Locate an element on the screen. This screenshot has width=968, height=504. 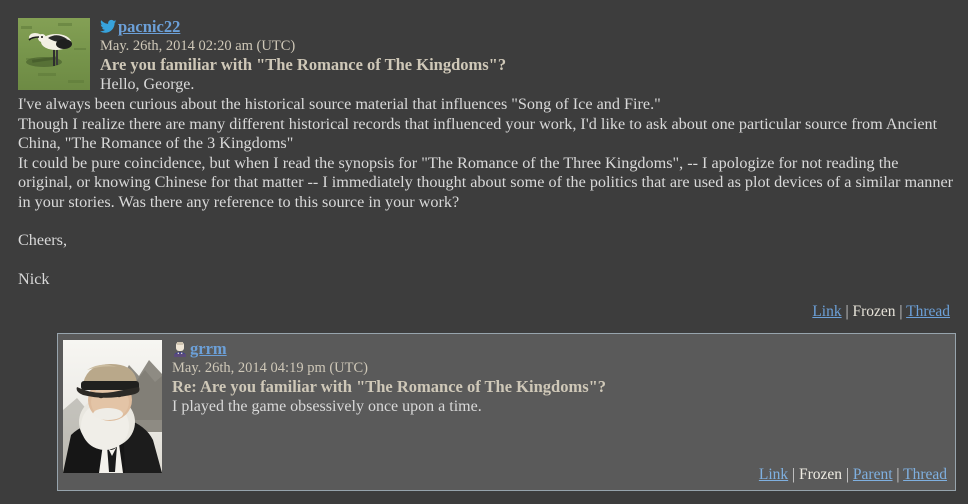
comment-greeting: Hello, George. is located at coordinates (147, 84).